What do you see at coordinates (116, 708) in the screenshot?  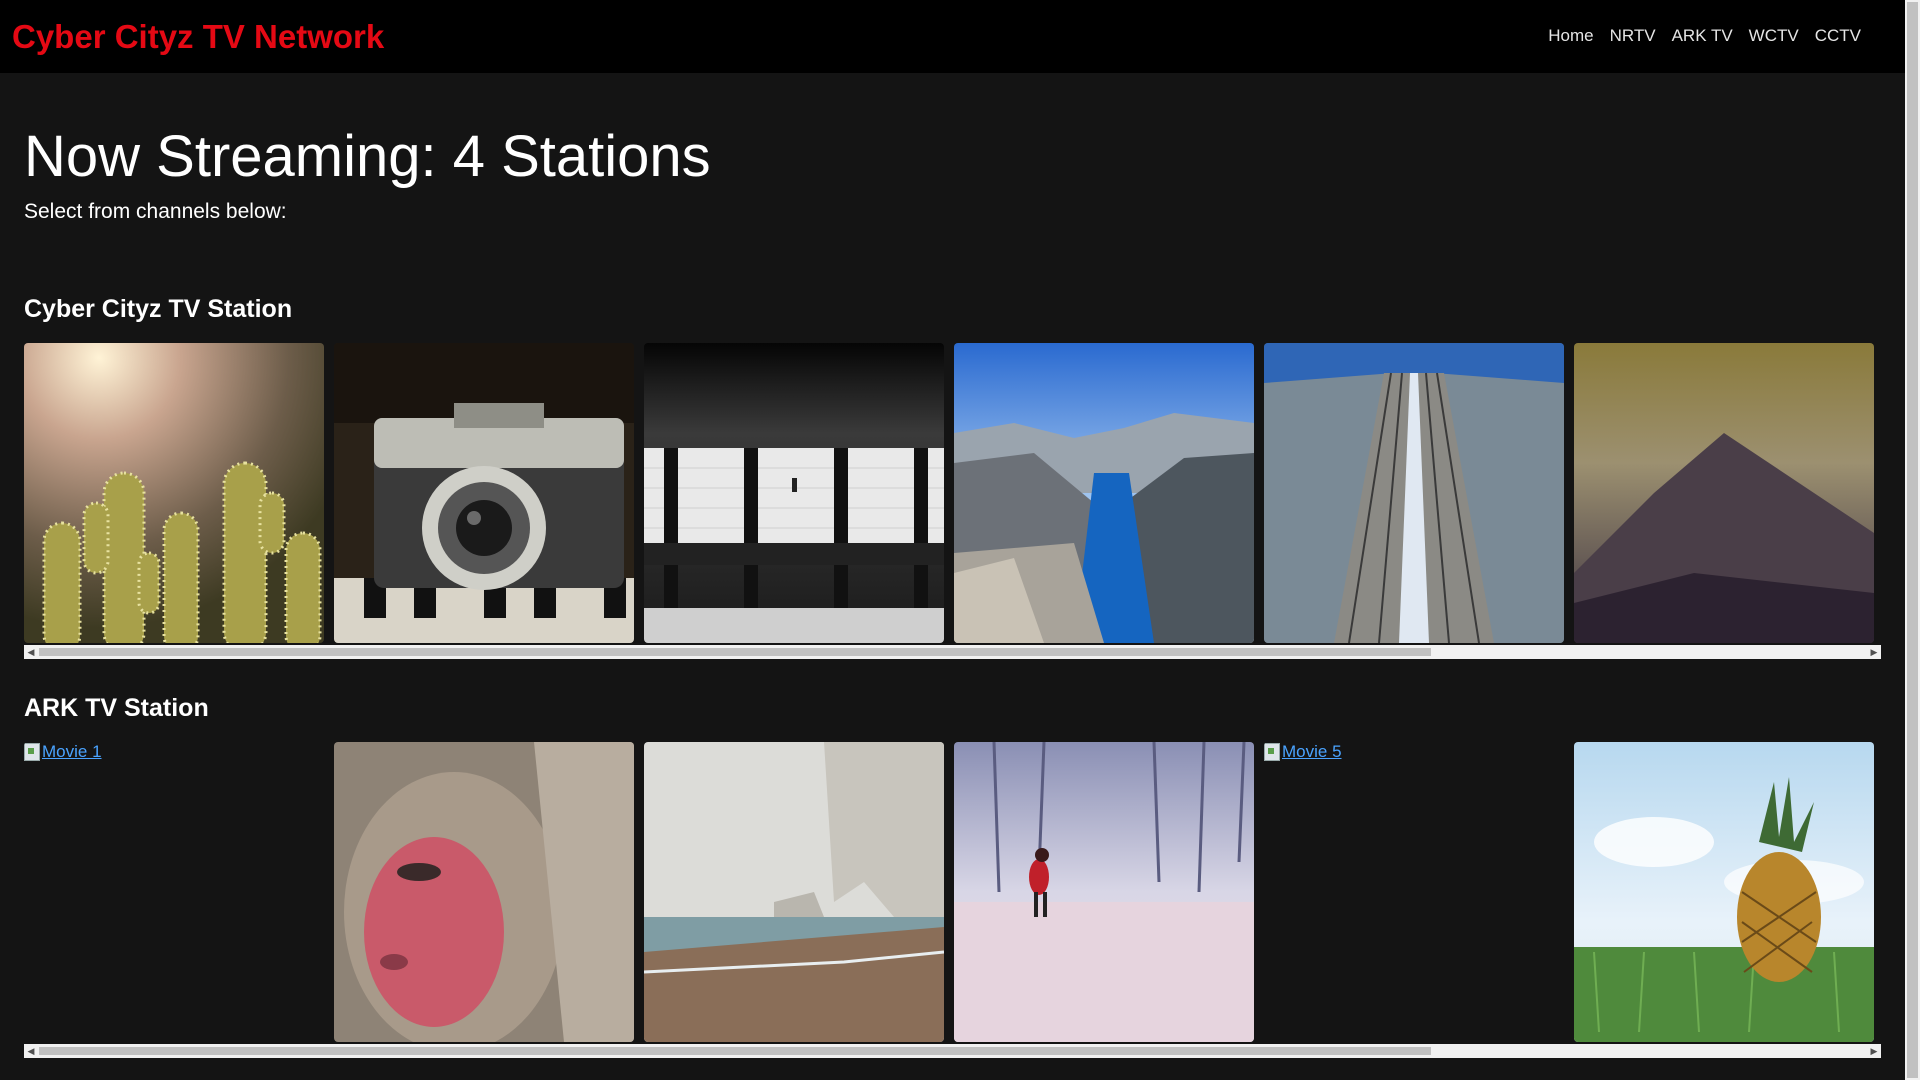 I see `section-title: ARK TV Station` at bounding box center [116, 708].